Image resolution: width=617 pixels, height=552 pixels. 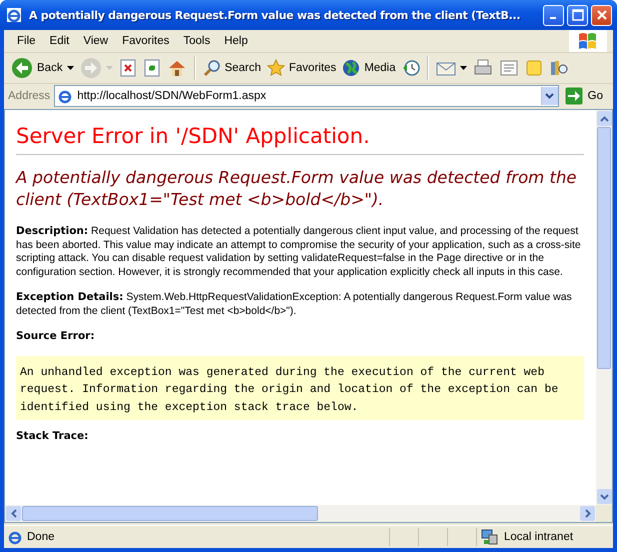 I want to click on error-paragraph: Exception Details: System.Web.HttpRequestValidationException: A potentially dangerous Request.Form value was detected from the client (TextBox1="Test met <b>bold</b>")., so click(x=294, y=304).